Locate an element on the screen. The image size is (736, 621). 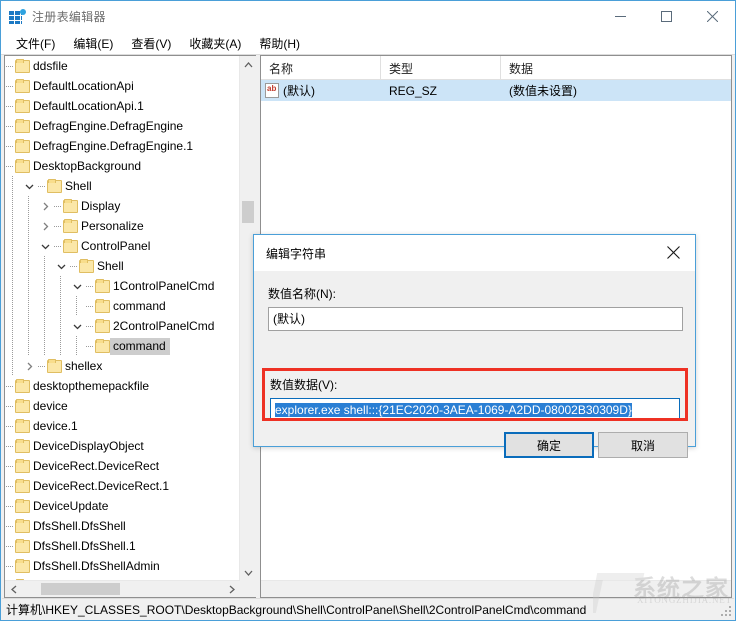
maximize-button is located at coordinates (666, 16).